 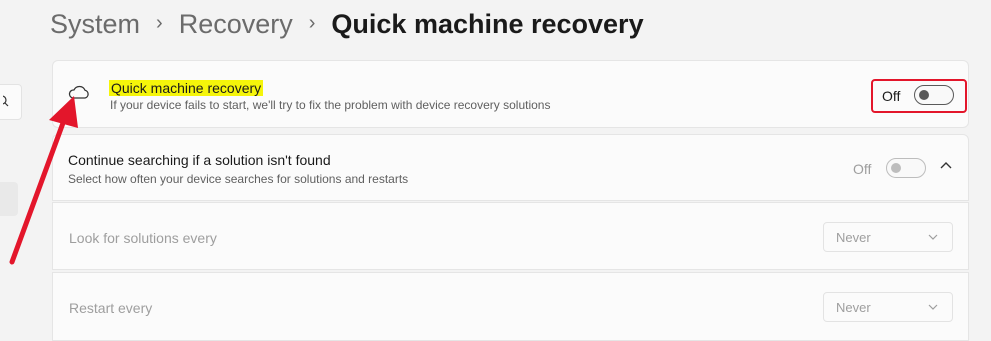 What do you see at coordinates (11, 102) in the screenshot?
I see `search-box` at bounding box center [11, 102].